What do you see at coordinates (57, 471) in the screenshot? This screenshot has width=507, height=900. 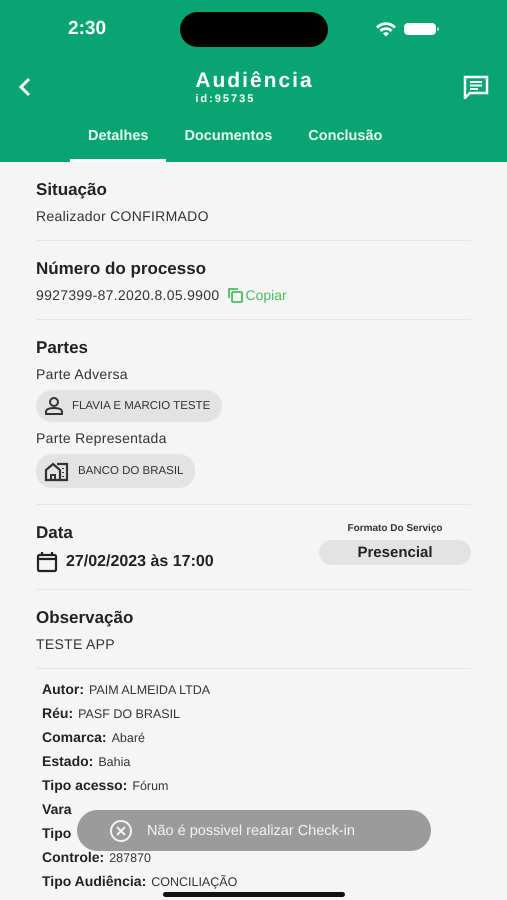 I see `building-icon` at bounding box center [57, 471].